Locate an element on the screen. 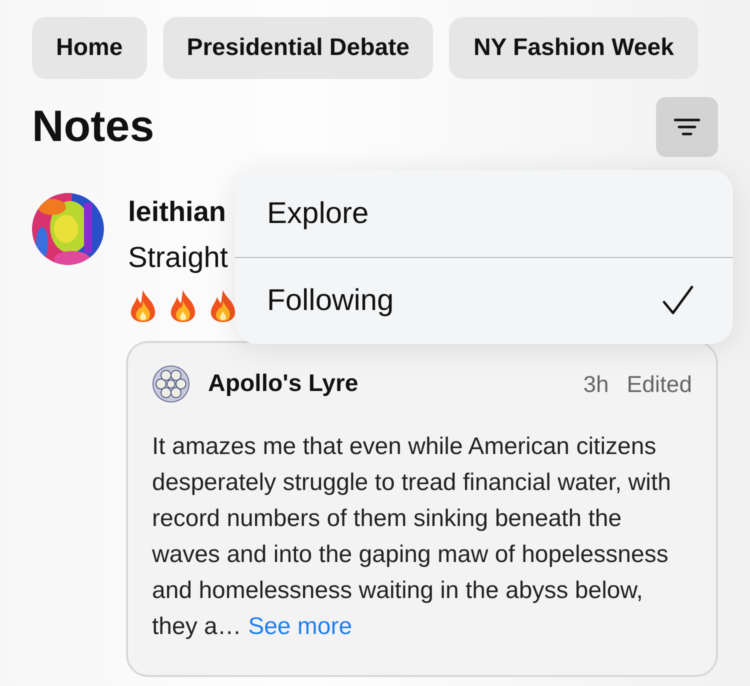  topic-tab: Presidential Debate is located at coordinates (298, 48).